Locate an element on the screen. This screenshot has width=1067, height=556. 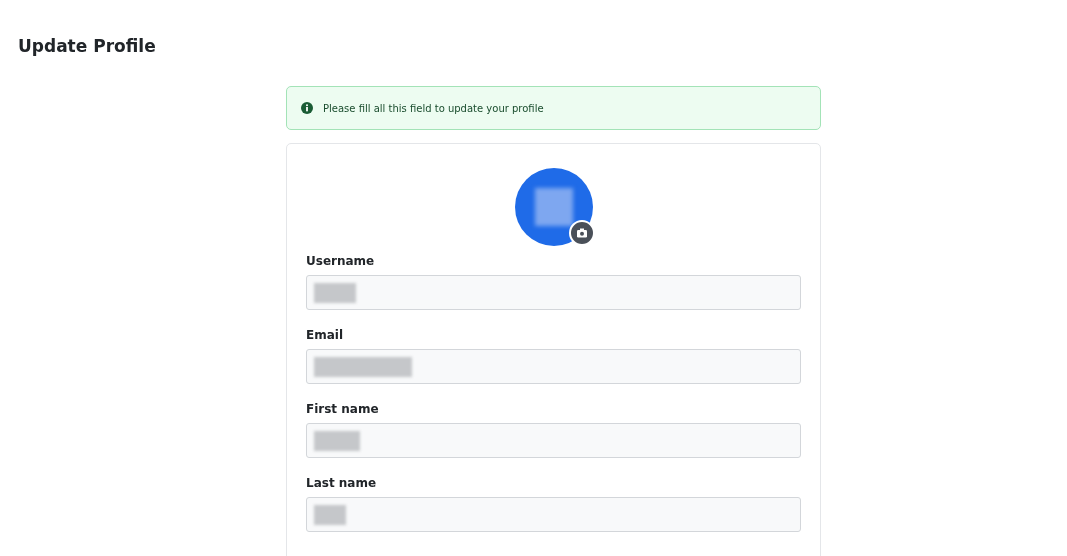
alert-message: Please fill all this field to update your profile is located at coordinates (433, 108).